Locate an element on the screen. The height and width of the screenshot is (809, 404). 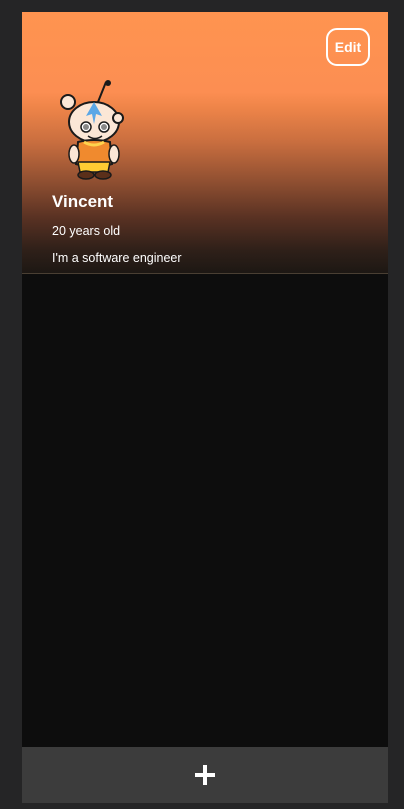
cartoon-monk-avatar-icon is located at coordinates (92, 130).